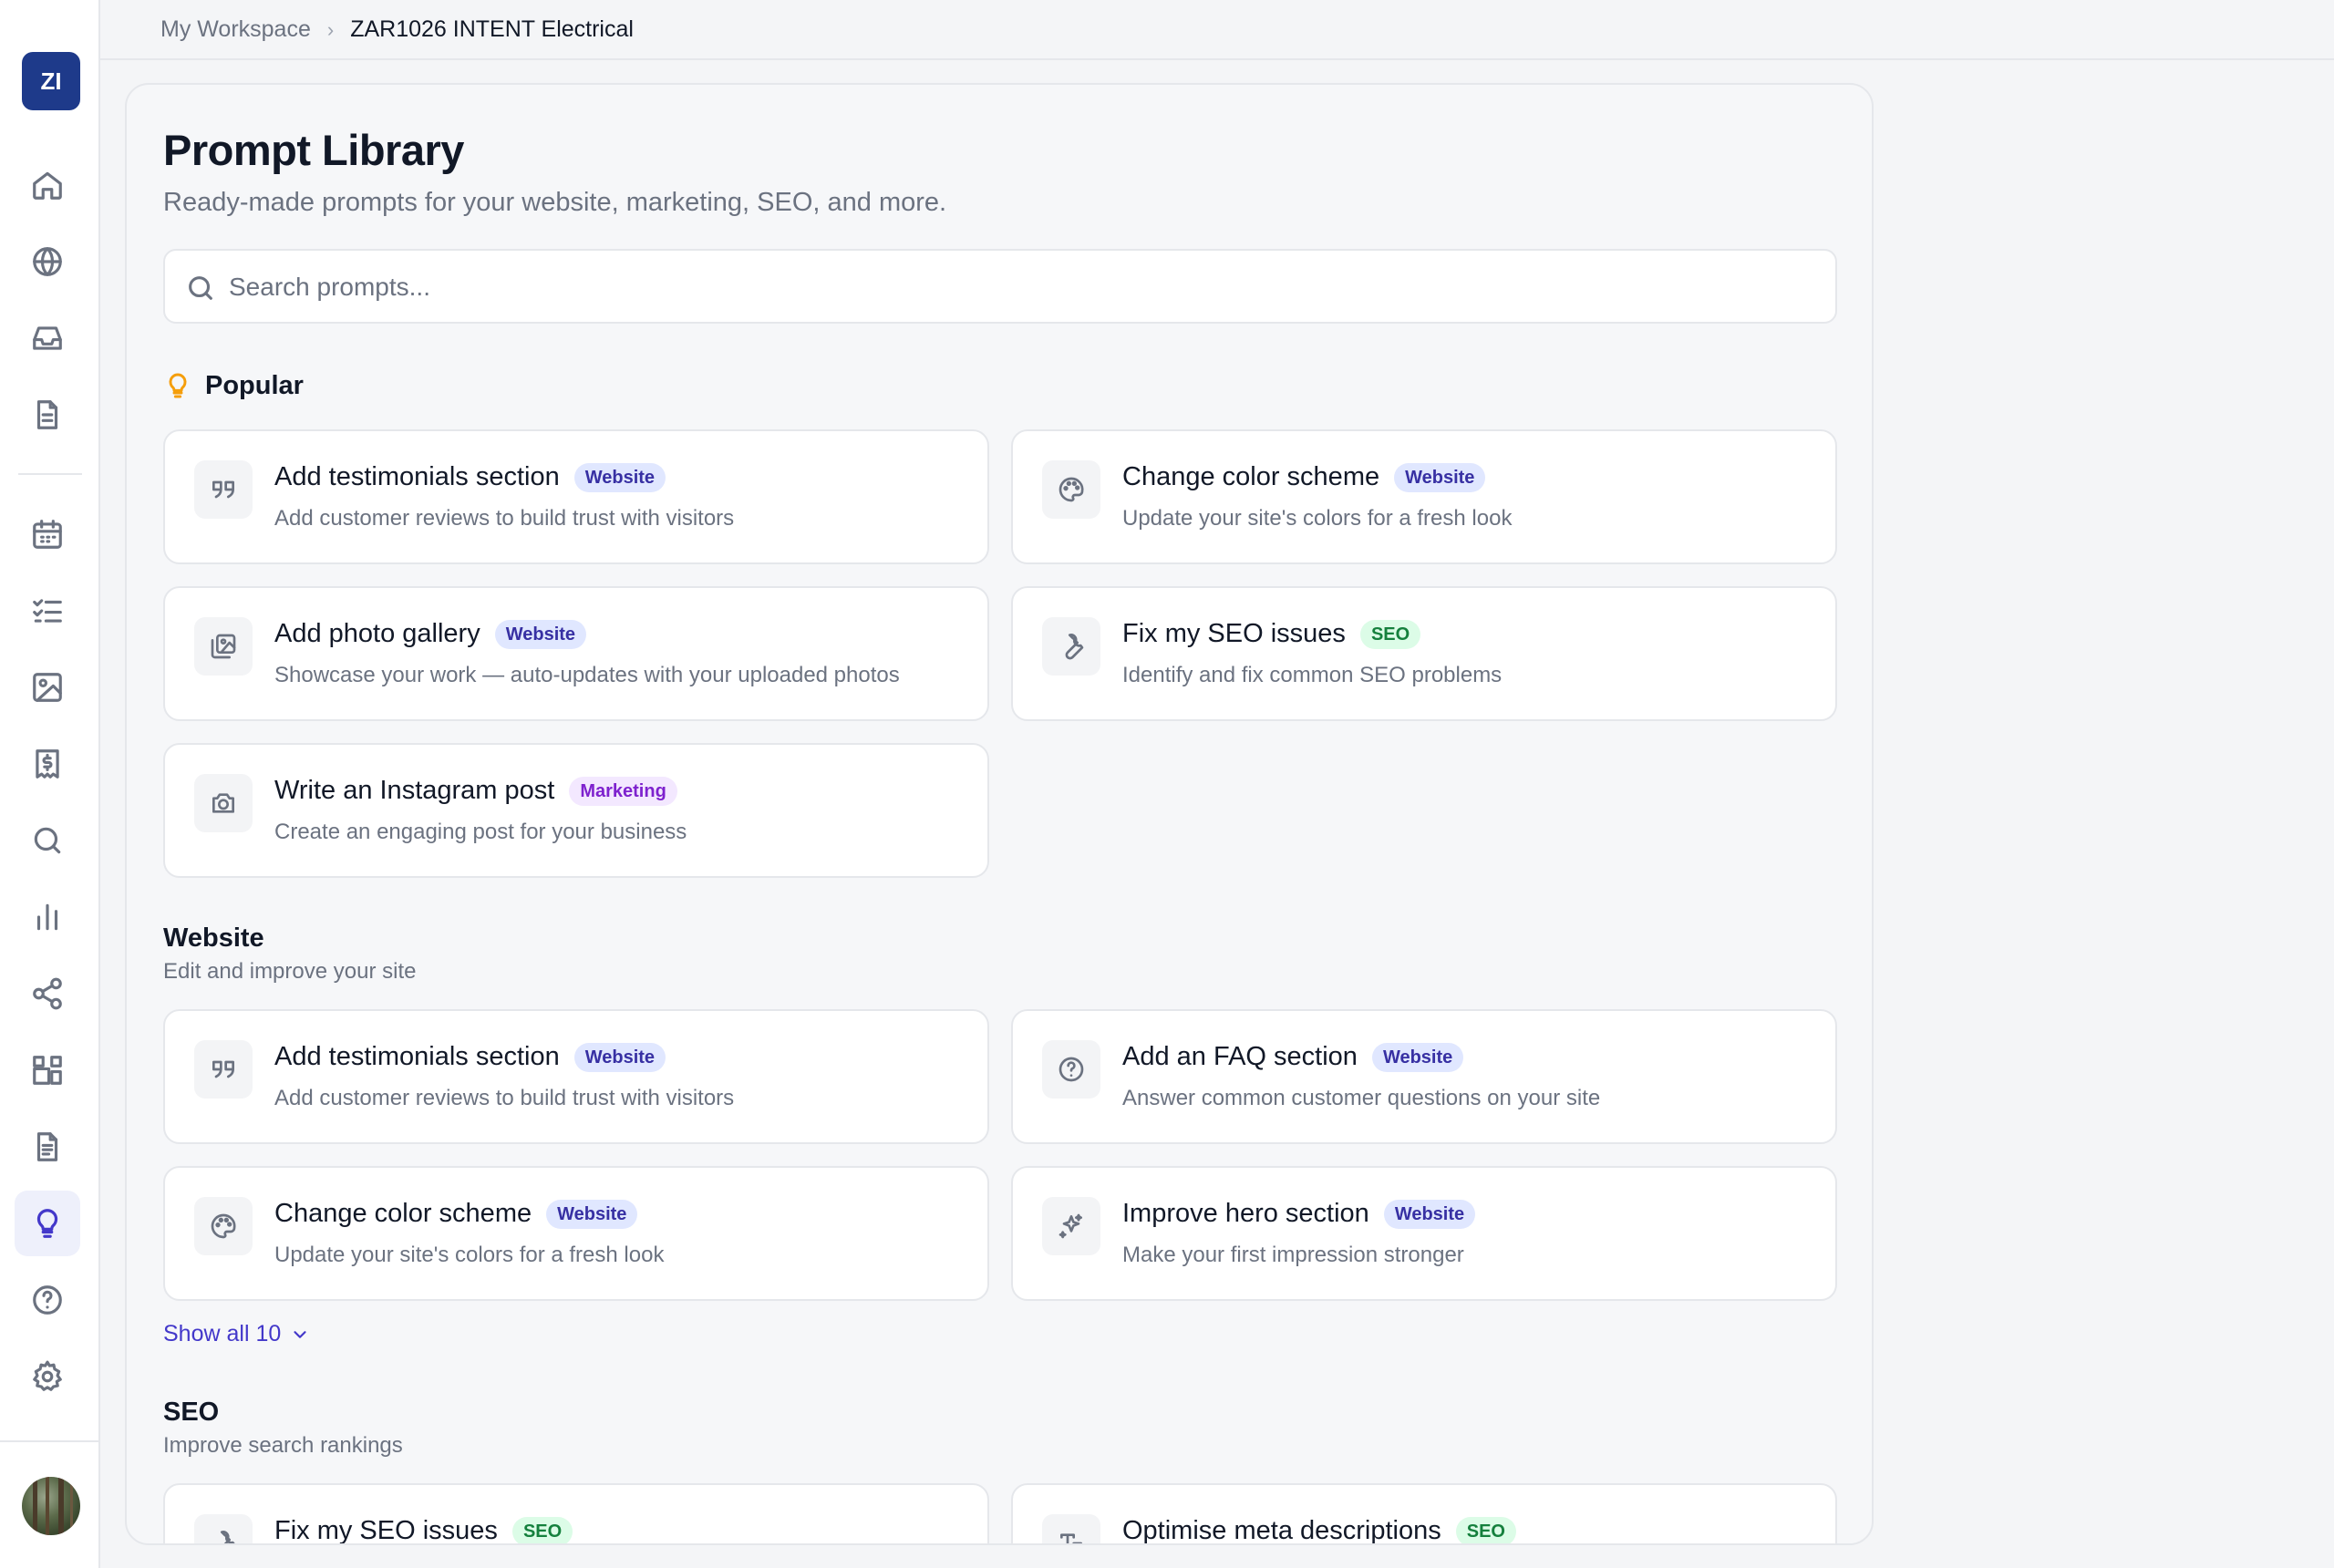  Describe the element at coordinates (1293, 1255) in the screenshot. I see `prompt-card-description: Make your first impression stronger` at that location.